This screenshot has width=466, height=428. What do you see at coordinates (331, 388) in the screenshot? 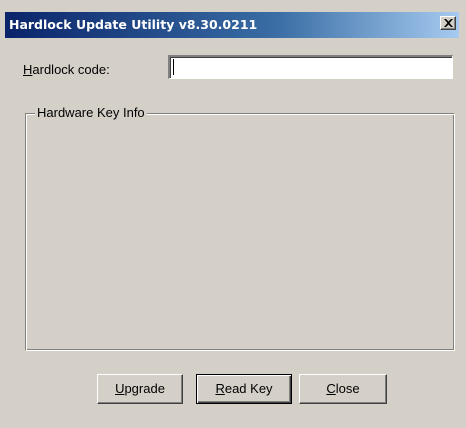
I see `close-button-accel: C` at bounding box center [331, 388].